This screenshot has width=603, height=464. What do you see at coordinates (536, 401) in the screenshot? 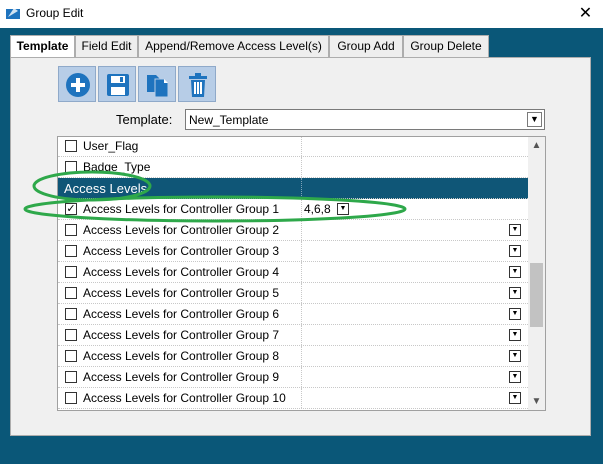
I see `scroll-down-icon: ▼` at bounding box center [536, 401].